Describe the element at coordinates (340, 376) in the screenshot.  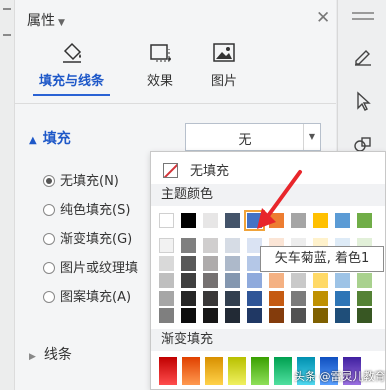
I see `watermark: 头条 @雷灵儿教育` at that location.